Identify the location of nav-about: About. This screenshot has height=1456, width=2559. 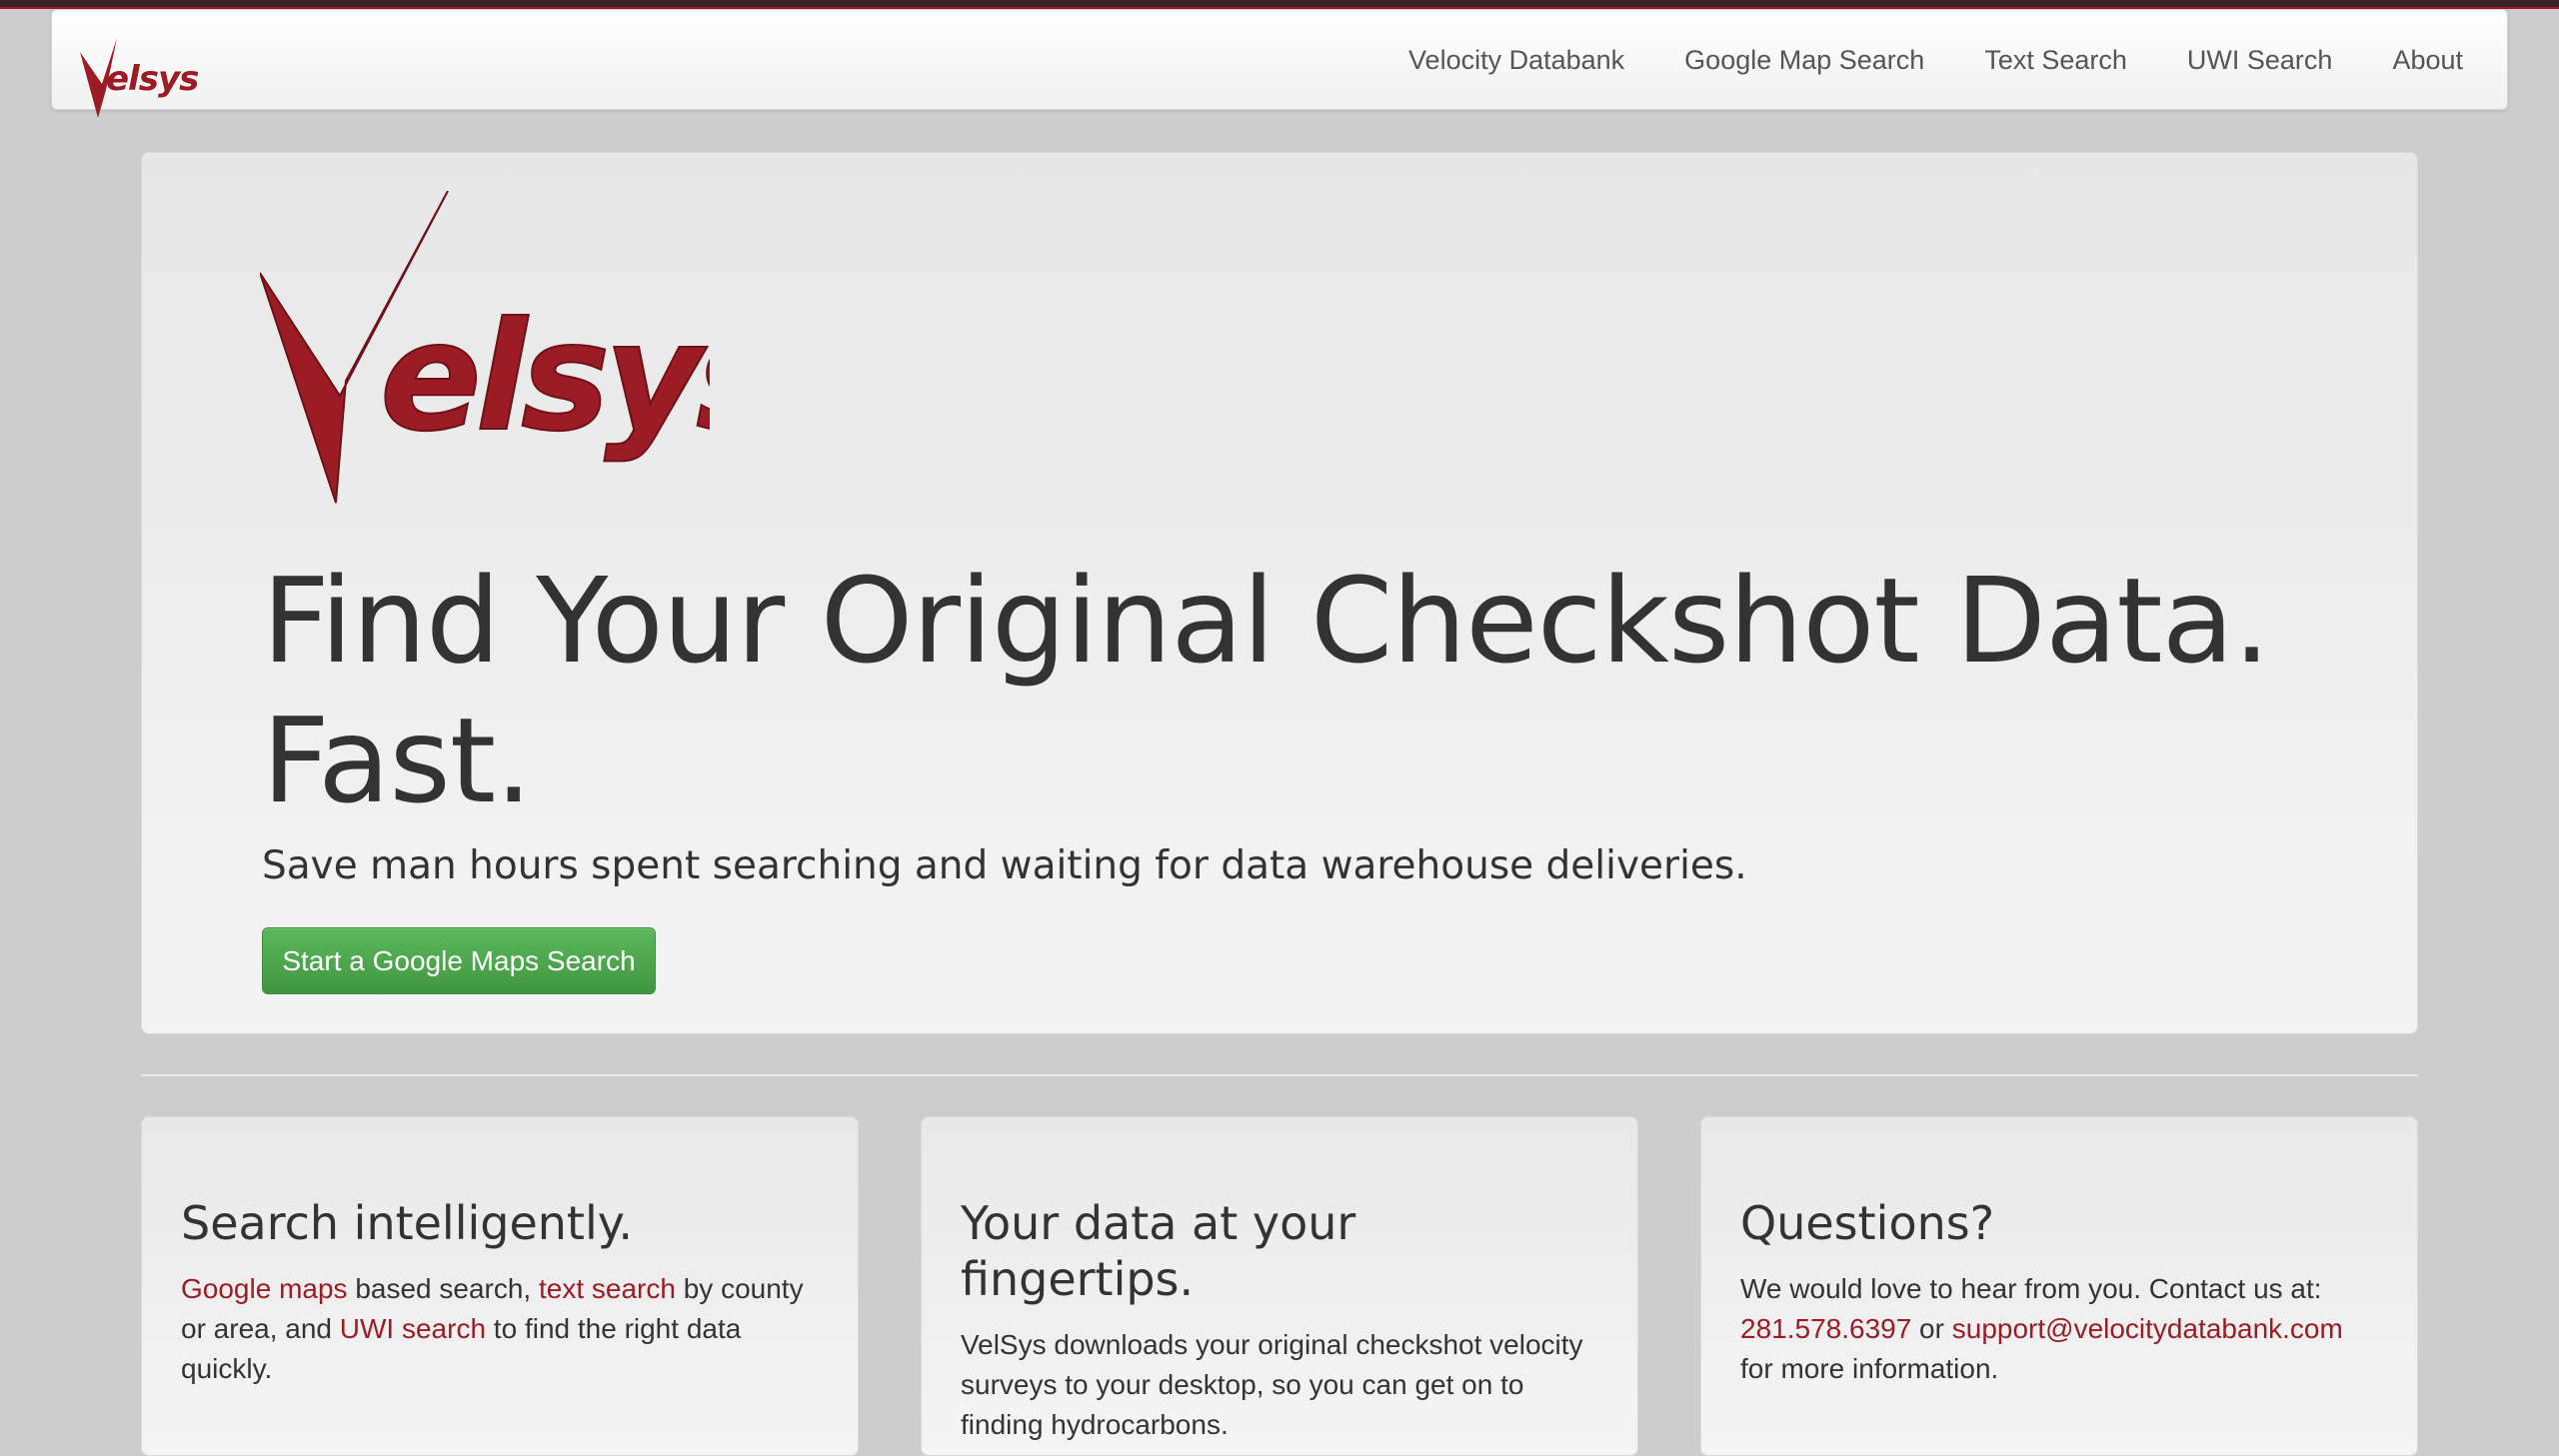
(2427, 60).